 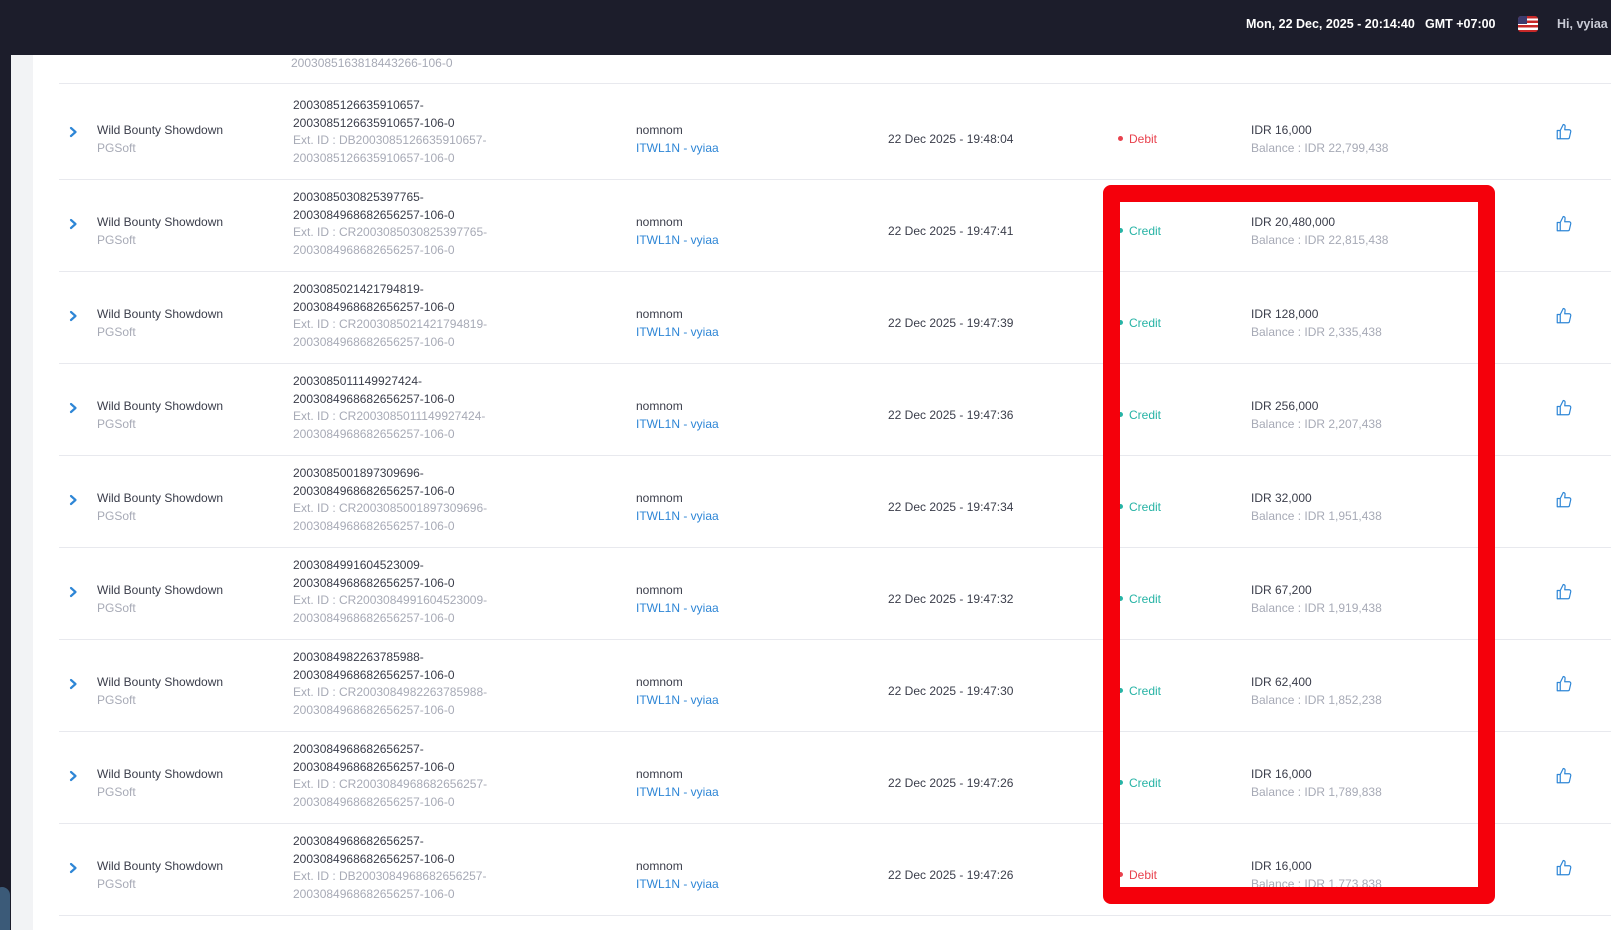 I want to click on us-flag-icon, so click(x=1528, y=24).